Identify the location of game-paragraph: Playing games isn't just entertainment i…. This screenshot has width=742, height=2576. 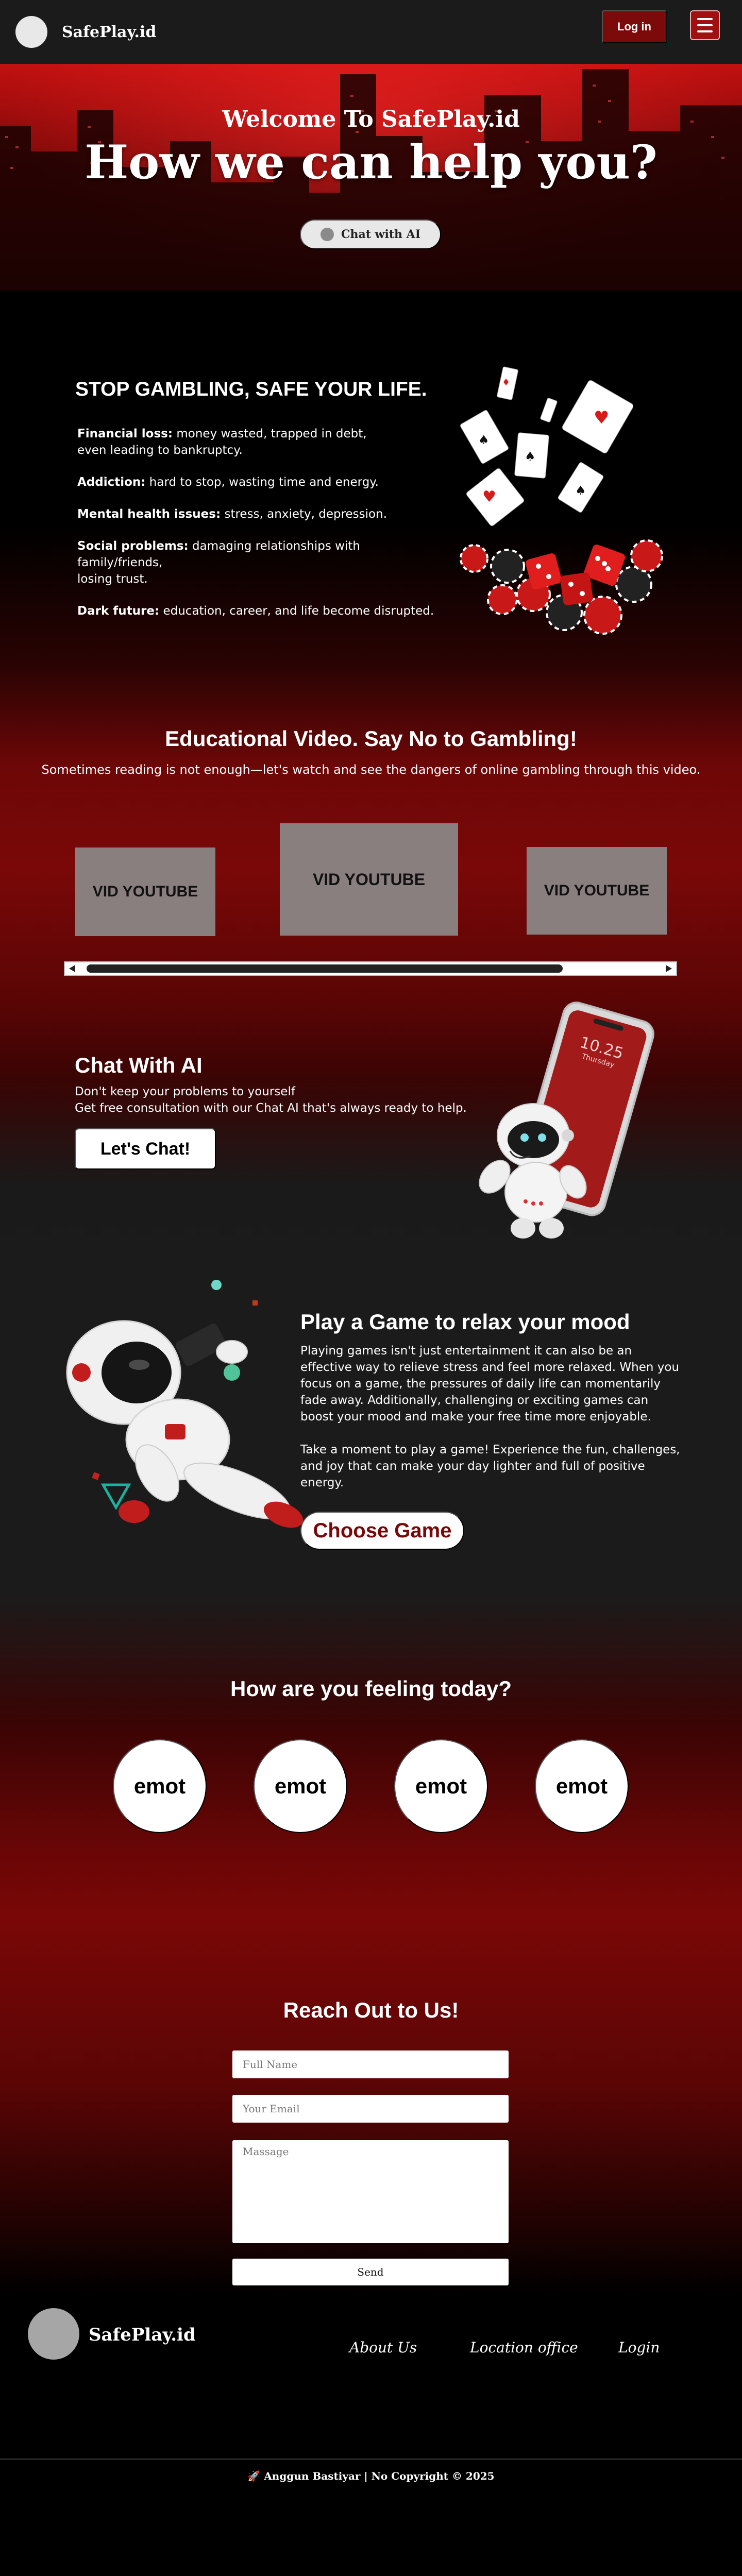
(490, 1383).